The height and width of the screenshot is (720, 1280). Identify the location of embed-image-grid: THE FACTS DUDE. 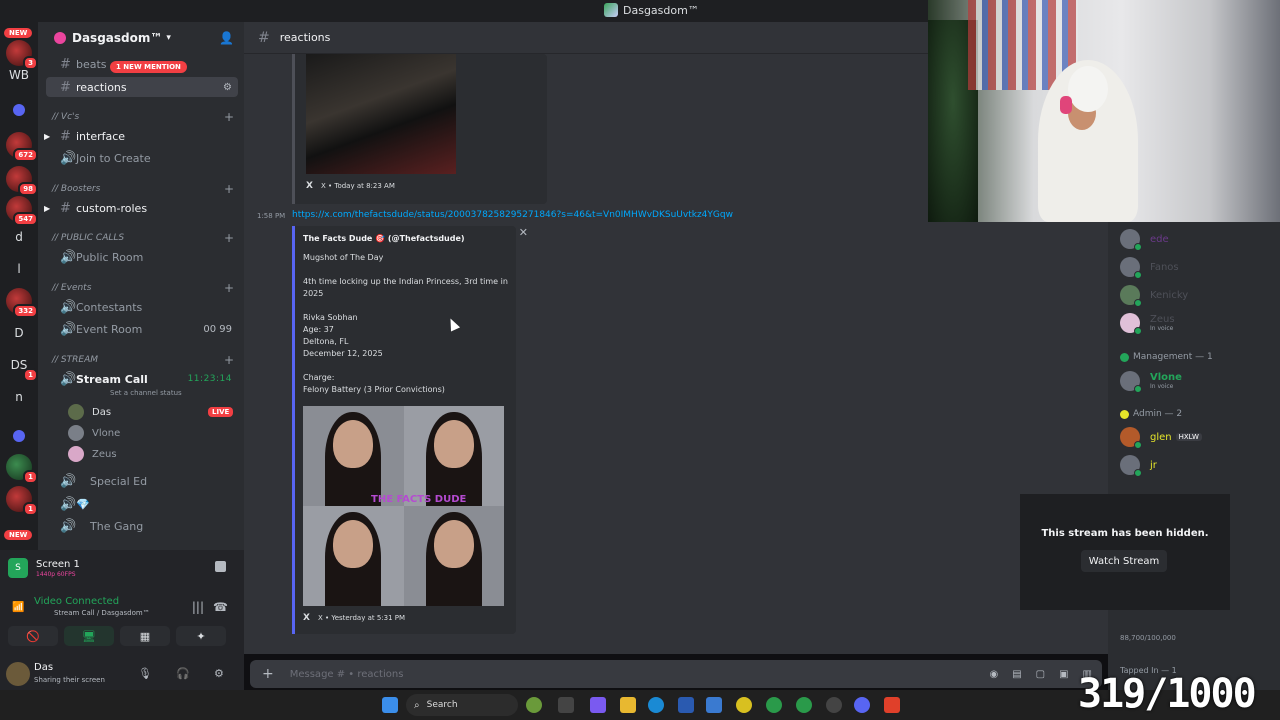
(403, 506).